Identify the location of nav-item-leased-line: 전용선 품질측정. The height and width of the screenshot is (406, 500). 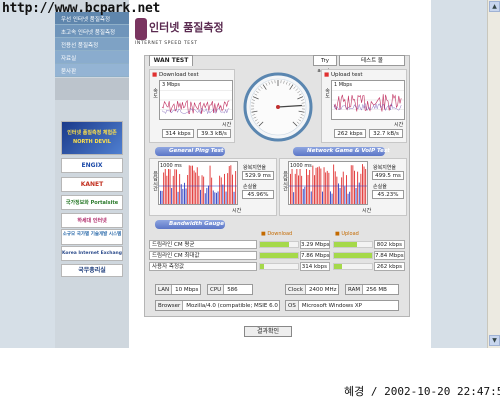
(92, 44).